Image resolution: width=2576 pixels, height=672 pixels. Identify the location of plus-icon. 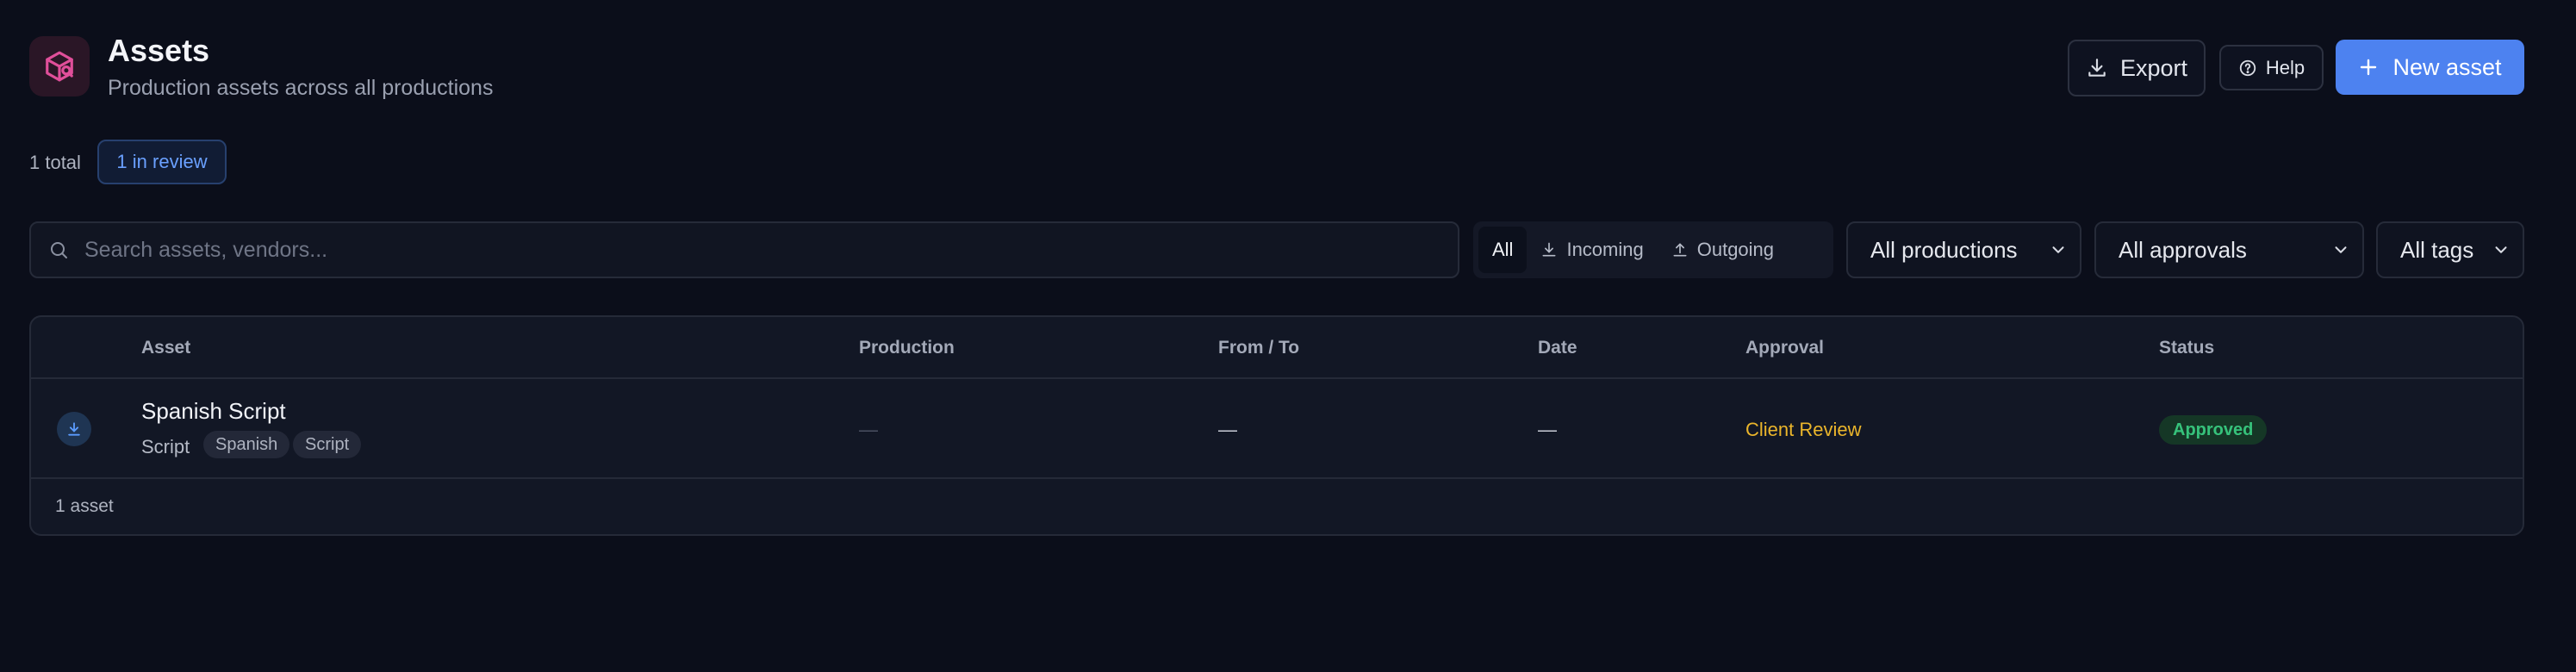
(2369, 68).